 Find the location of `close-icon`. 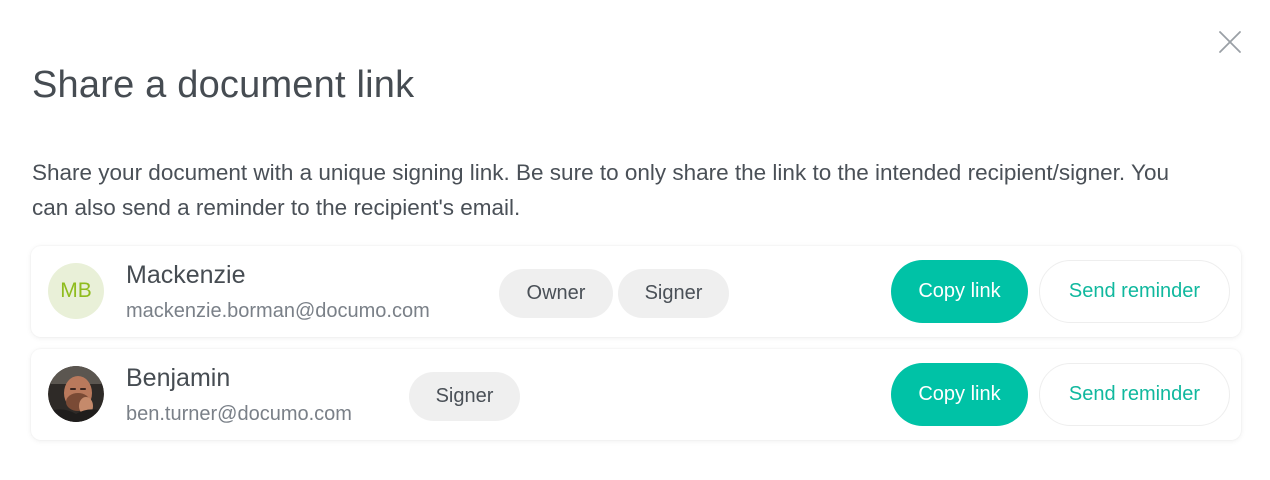

close-icon is located at coordinates (1230, 42).